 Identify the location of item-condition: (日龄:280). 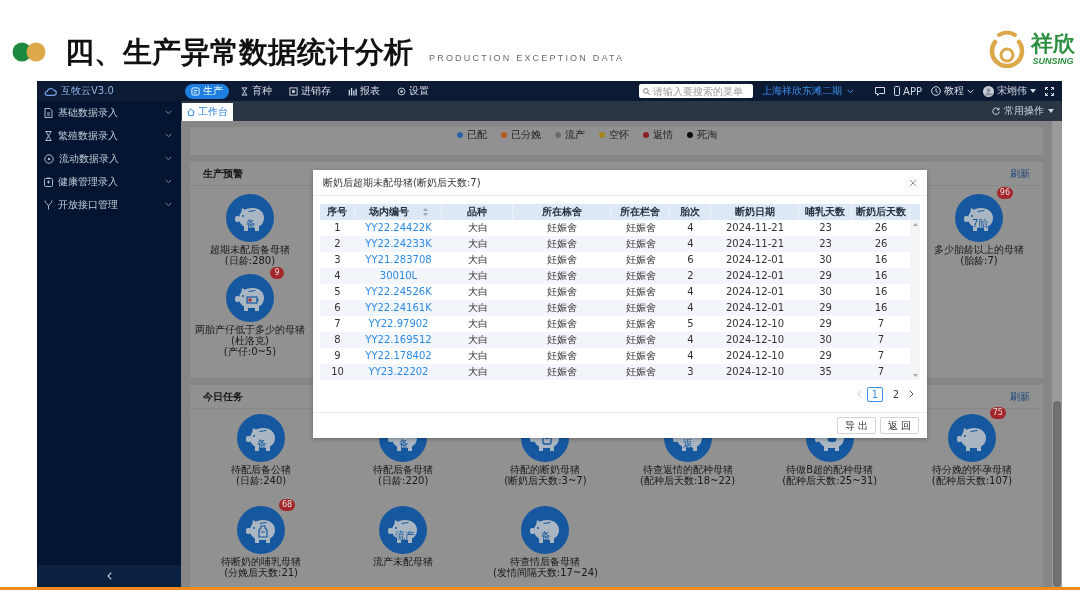
(250, 260).